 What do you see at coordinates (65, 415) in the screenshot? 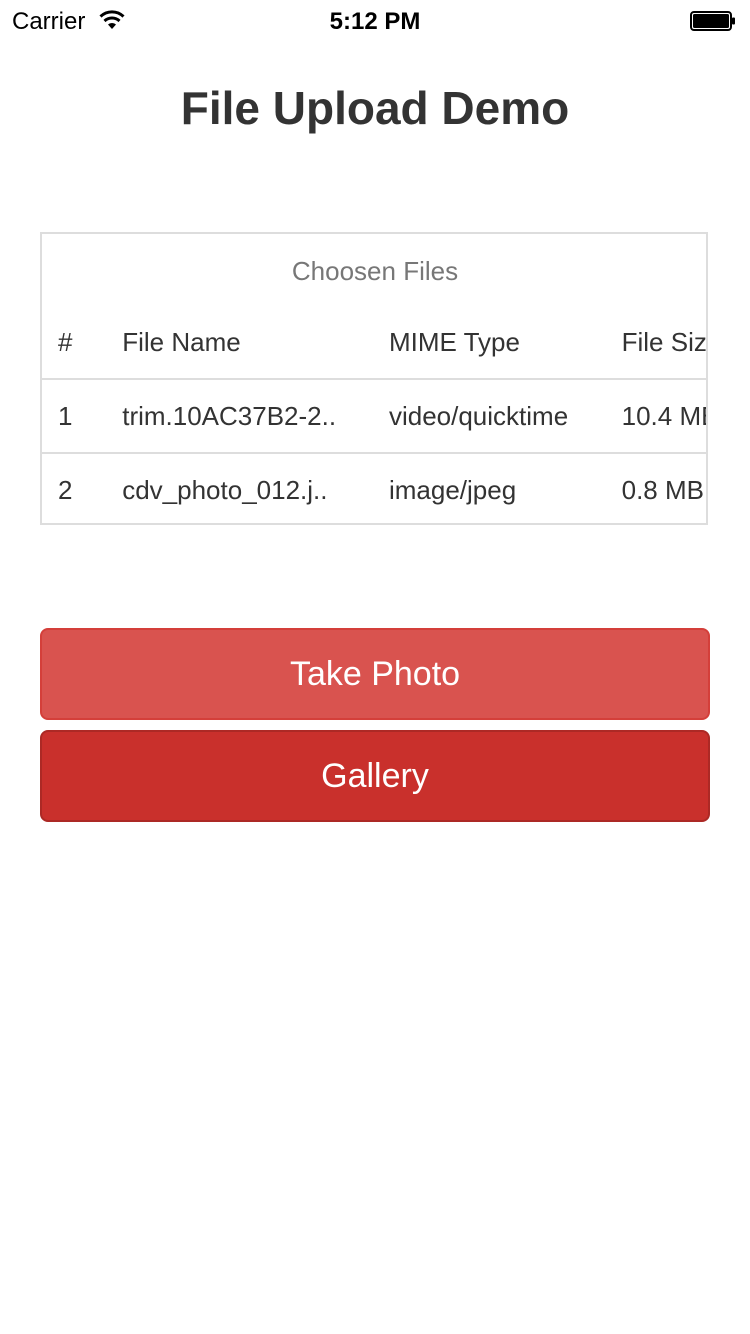
I see `cell-number: 1` at bounding box center [65, 415].